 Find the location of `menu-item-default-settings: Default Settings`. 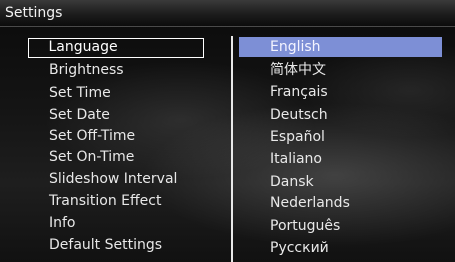

menu-item-default-settings: Default Settings is located at coordinates (116, 246).